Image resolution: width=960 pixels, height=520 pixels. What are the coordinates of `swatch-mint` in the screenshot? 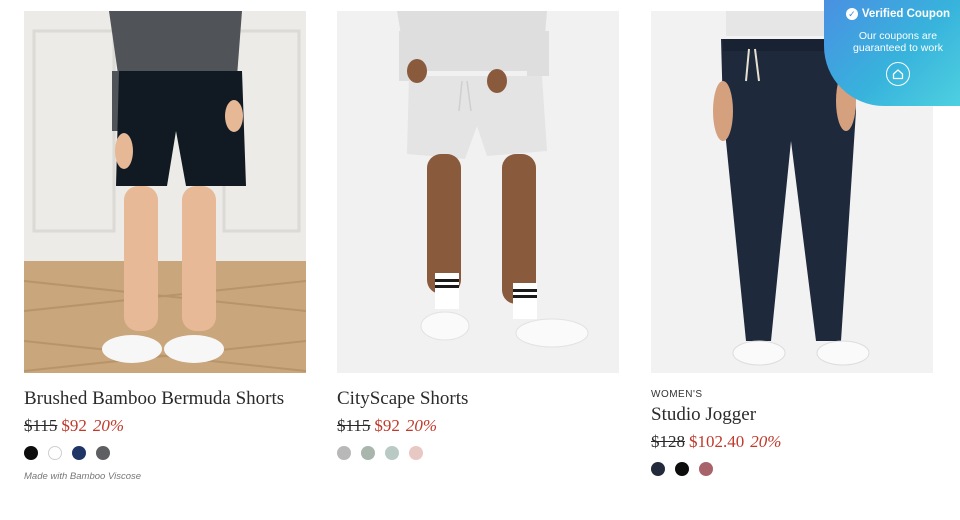 It's located at (392, 453).